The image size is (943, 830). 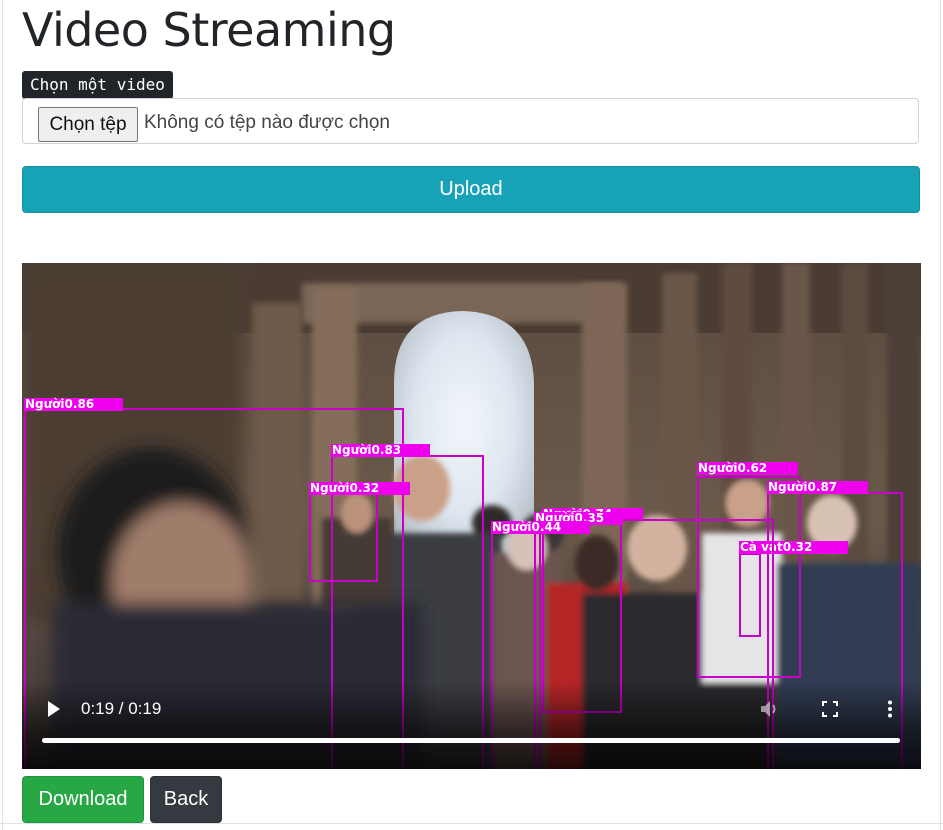 What do you see at coordinates (209, 30) in the screenshot?
I see `page-title: Video Streaming` at bounding box center [209, 30].